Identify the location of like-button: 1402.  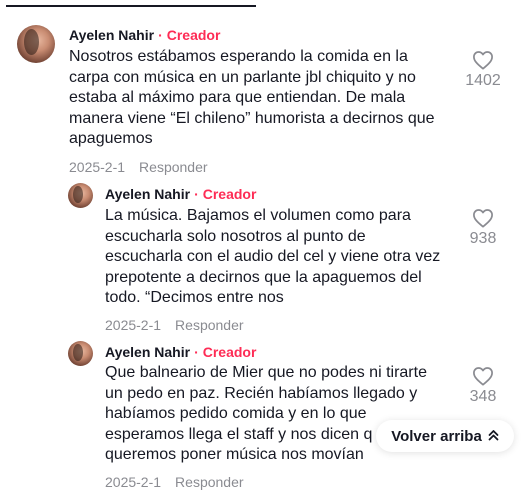
(483, 70).